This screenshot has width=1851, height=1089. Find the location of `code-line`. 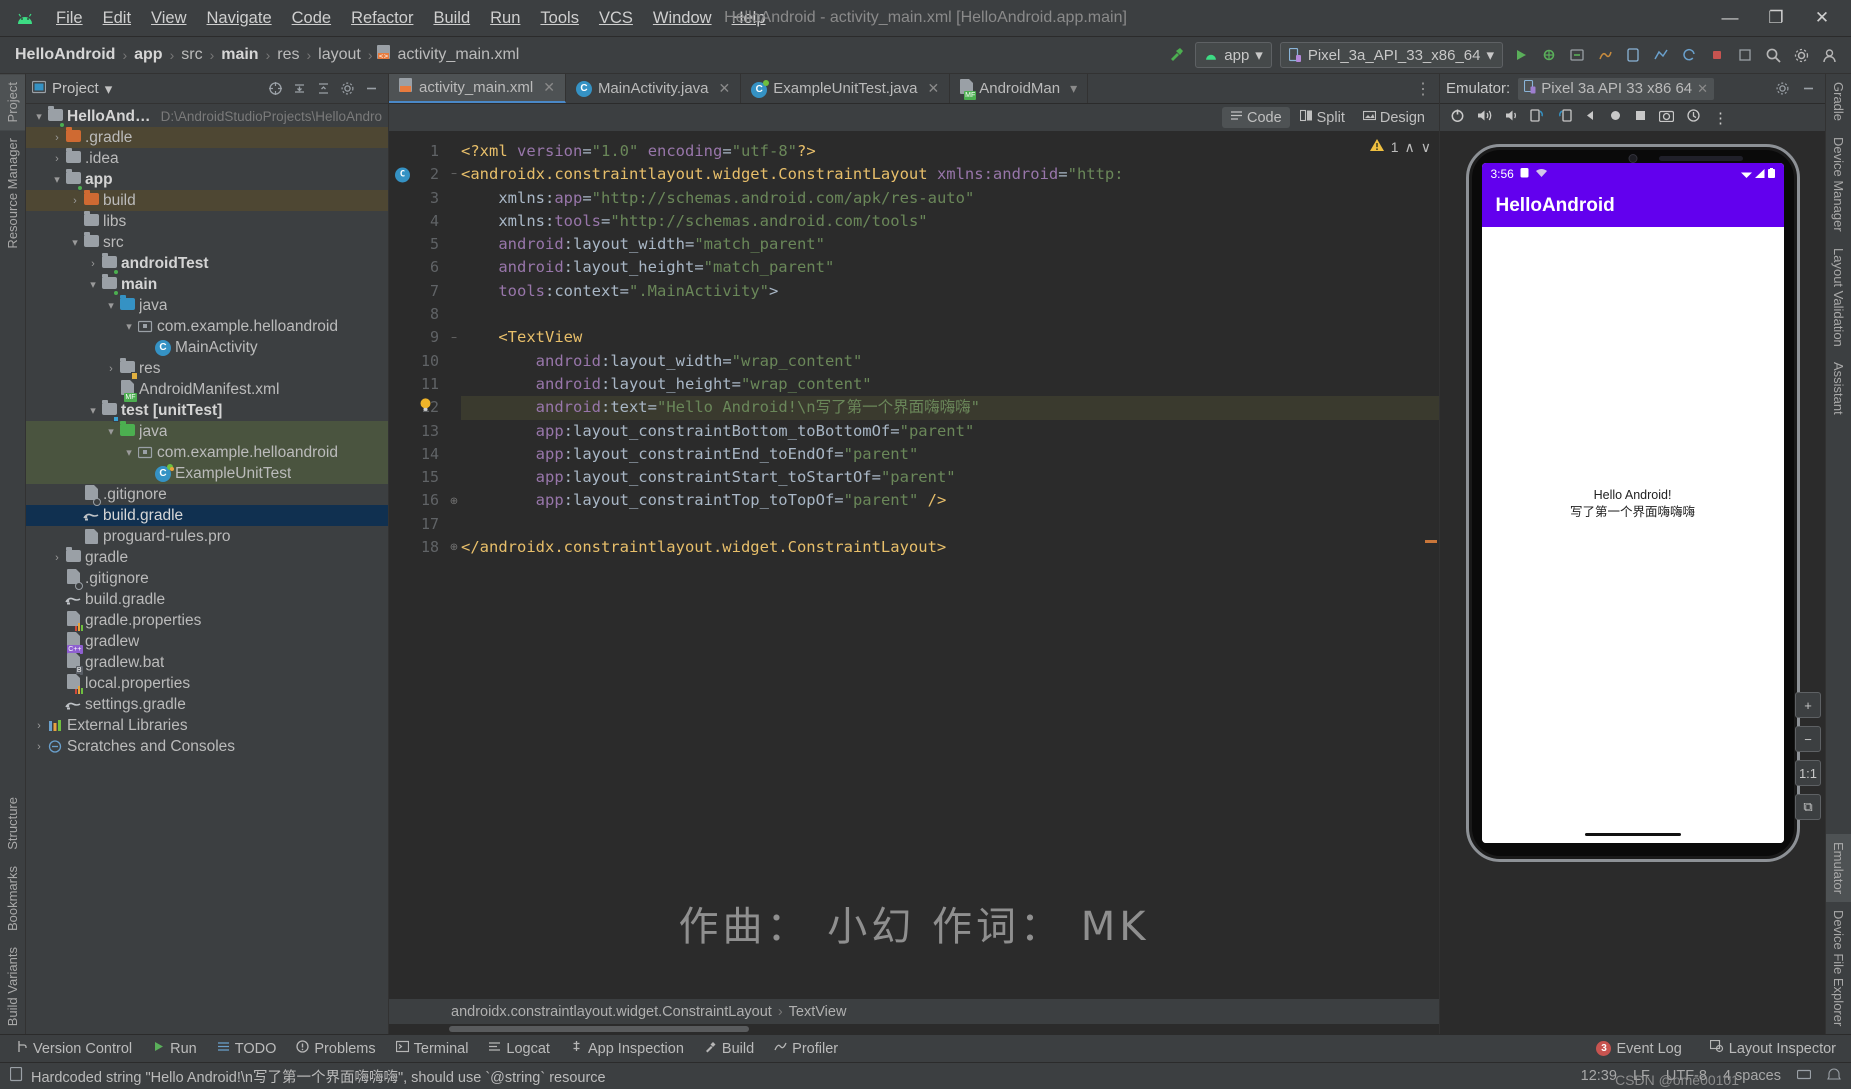

code-line is located at coordinates (950, 314).